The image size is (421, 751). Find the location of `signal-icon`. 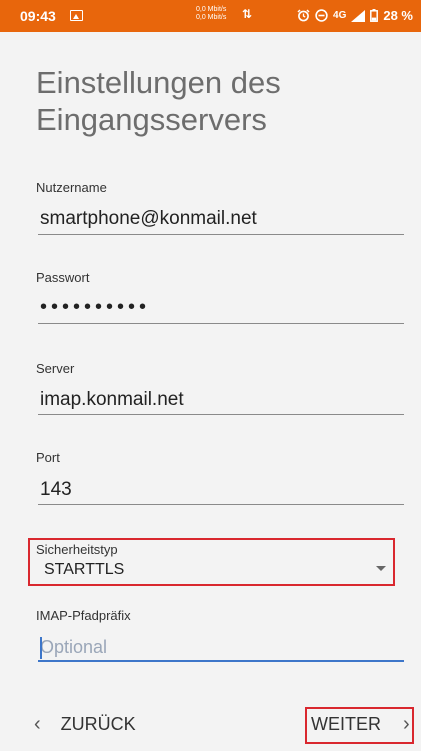

signal-icon is located at coordinates (358, 15).